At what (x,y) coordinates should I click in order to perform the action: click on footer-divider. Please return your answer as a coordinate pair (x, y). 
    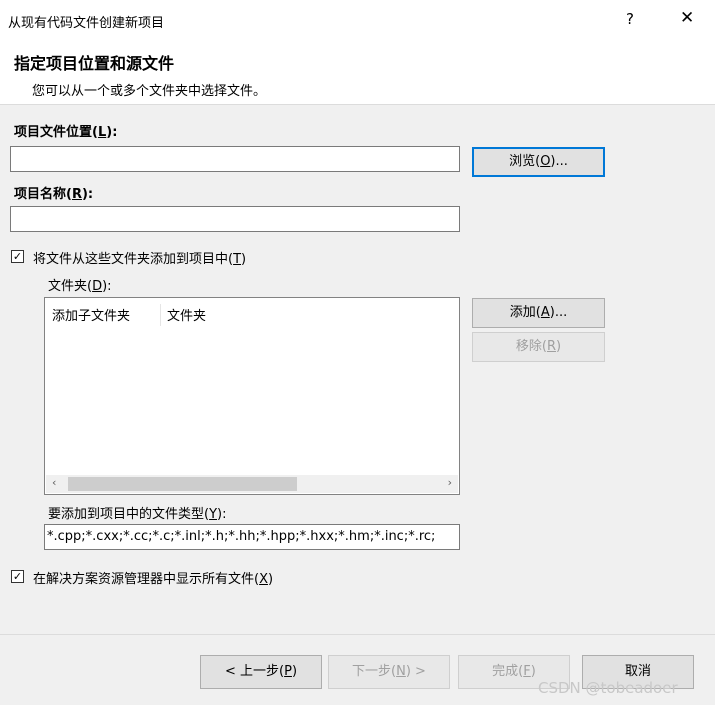
    Looking at the image, I should click on (357, 634).